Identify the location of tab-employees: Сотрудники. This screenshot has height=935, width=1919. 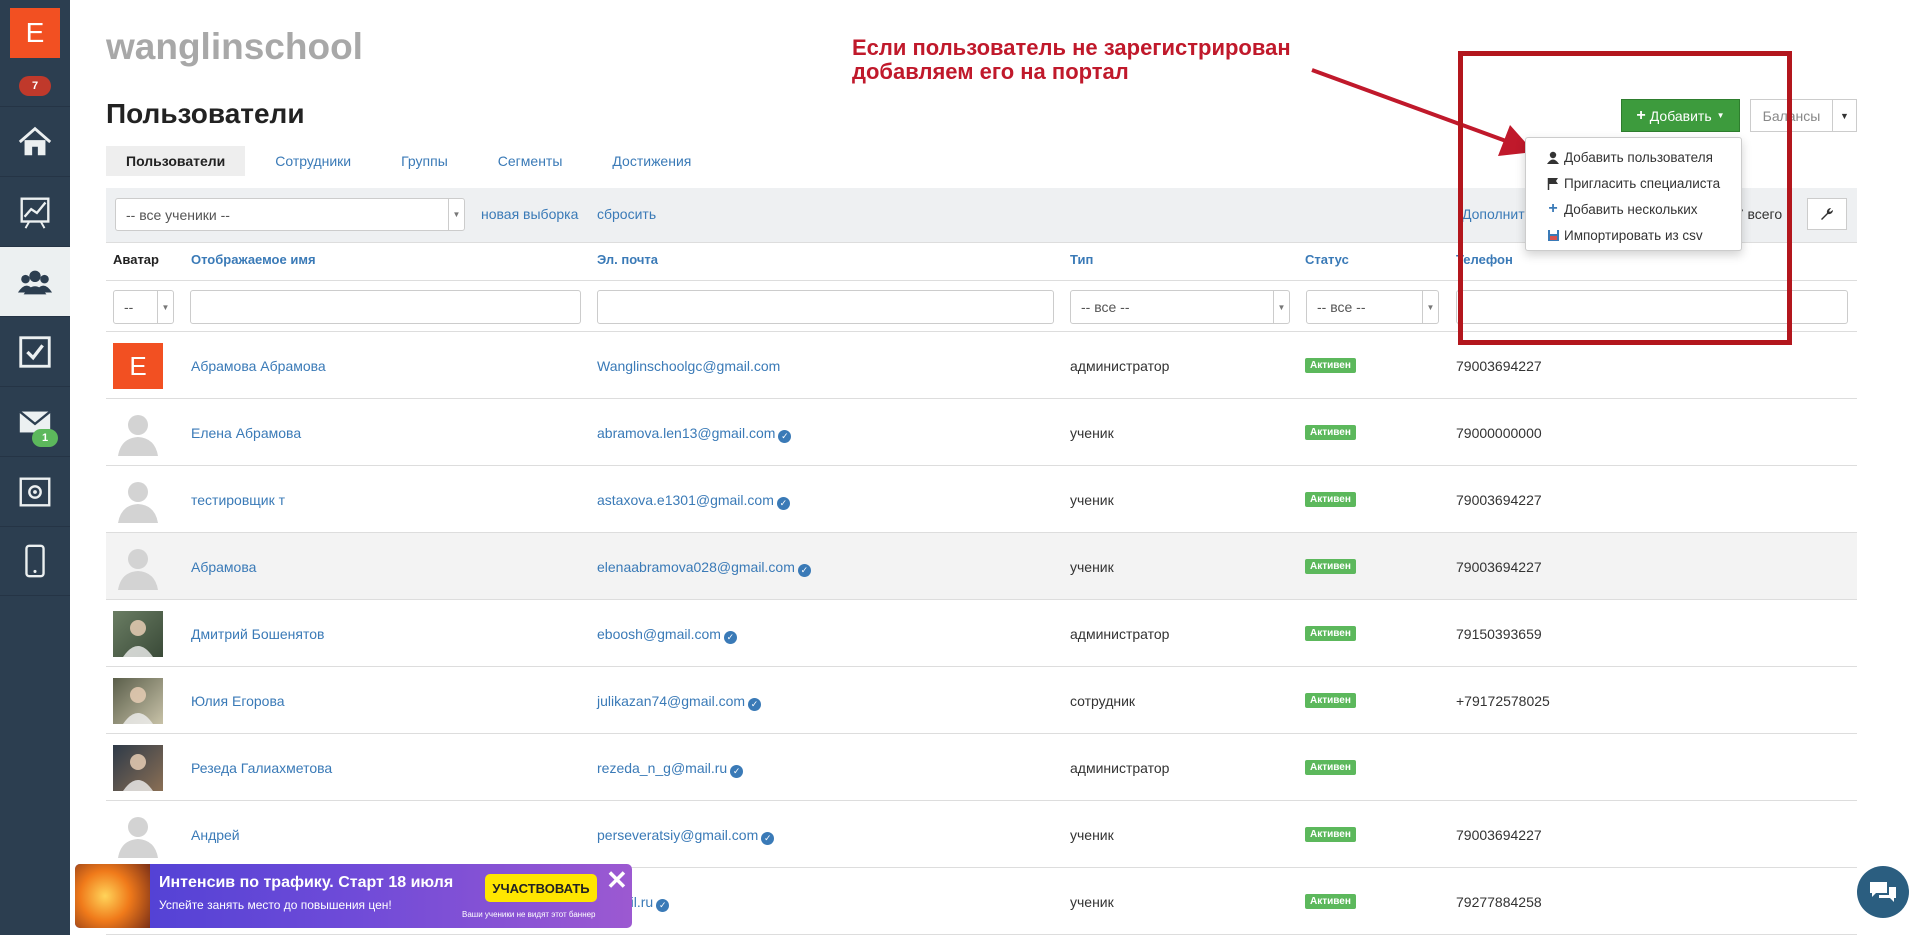
(313, 161).